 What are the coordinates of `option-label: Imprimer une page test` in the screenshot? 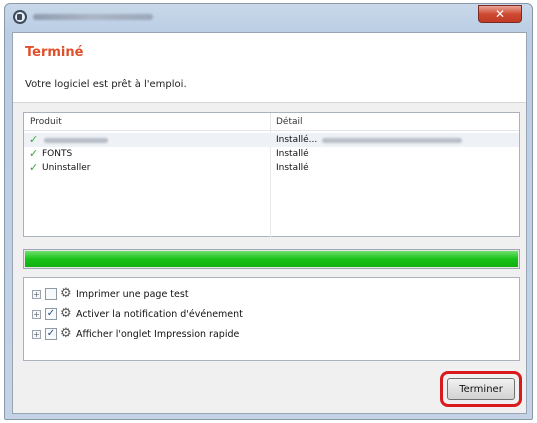 It's located at (132, 294).